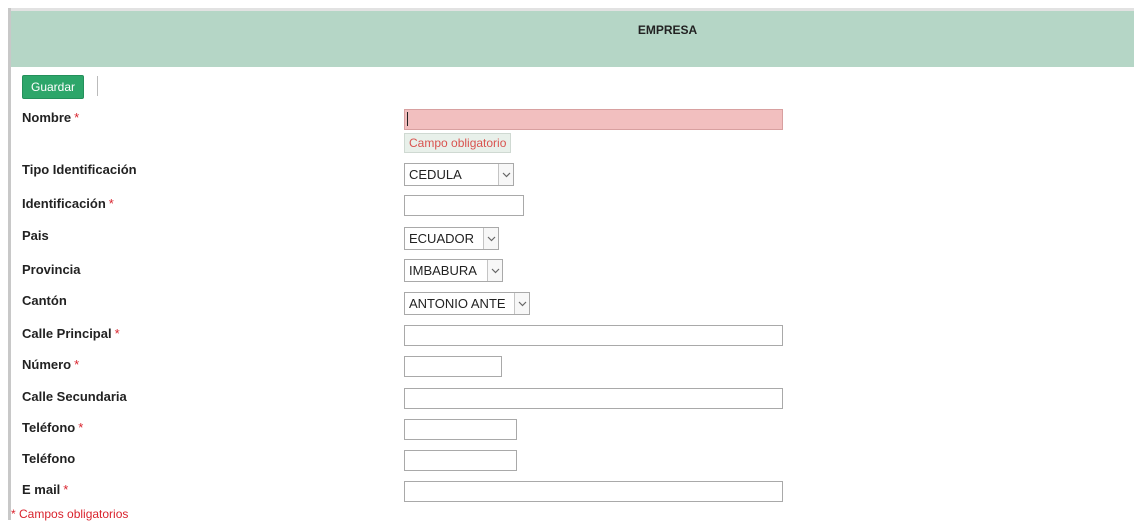 The width and height of the screenshot is (1134, 521). I want to click on nombre-label: Nombre*, so click(50, 117).